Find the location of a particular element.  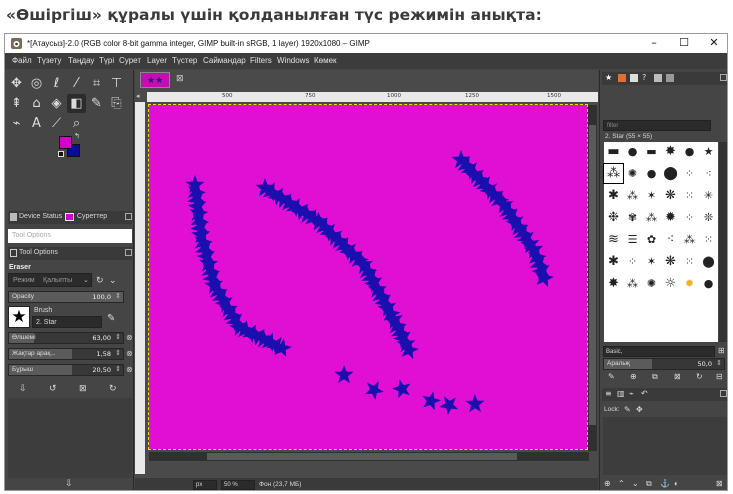

ellipse-select-icon: ◎ is located at coordinates (36, 83).